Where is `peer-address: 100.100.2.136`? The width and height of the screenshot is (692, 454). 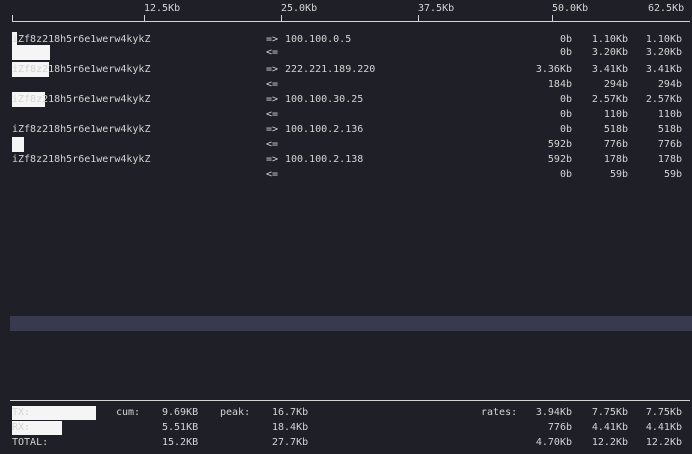
peer-address: 100.100.2.136 is located at coordinates (324, 129).